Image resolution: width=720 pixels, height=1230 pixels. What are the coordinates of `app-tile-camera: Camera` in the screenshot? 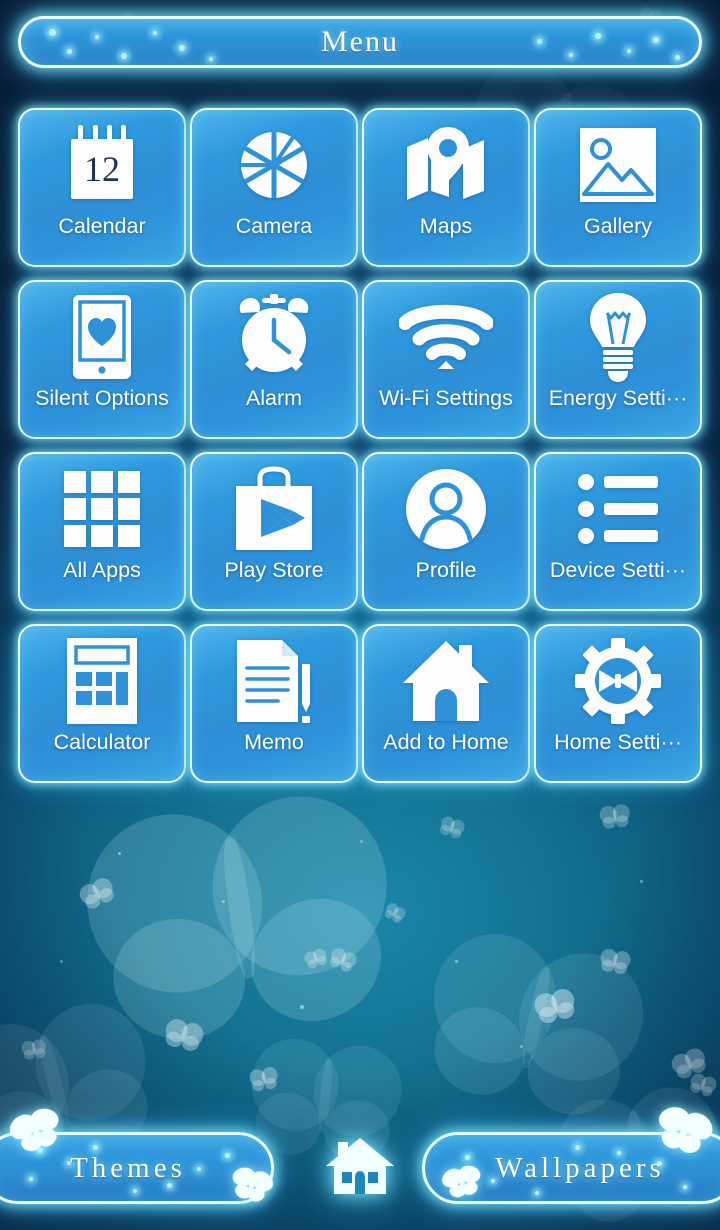 It's located at (274, 187).